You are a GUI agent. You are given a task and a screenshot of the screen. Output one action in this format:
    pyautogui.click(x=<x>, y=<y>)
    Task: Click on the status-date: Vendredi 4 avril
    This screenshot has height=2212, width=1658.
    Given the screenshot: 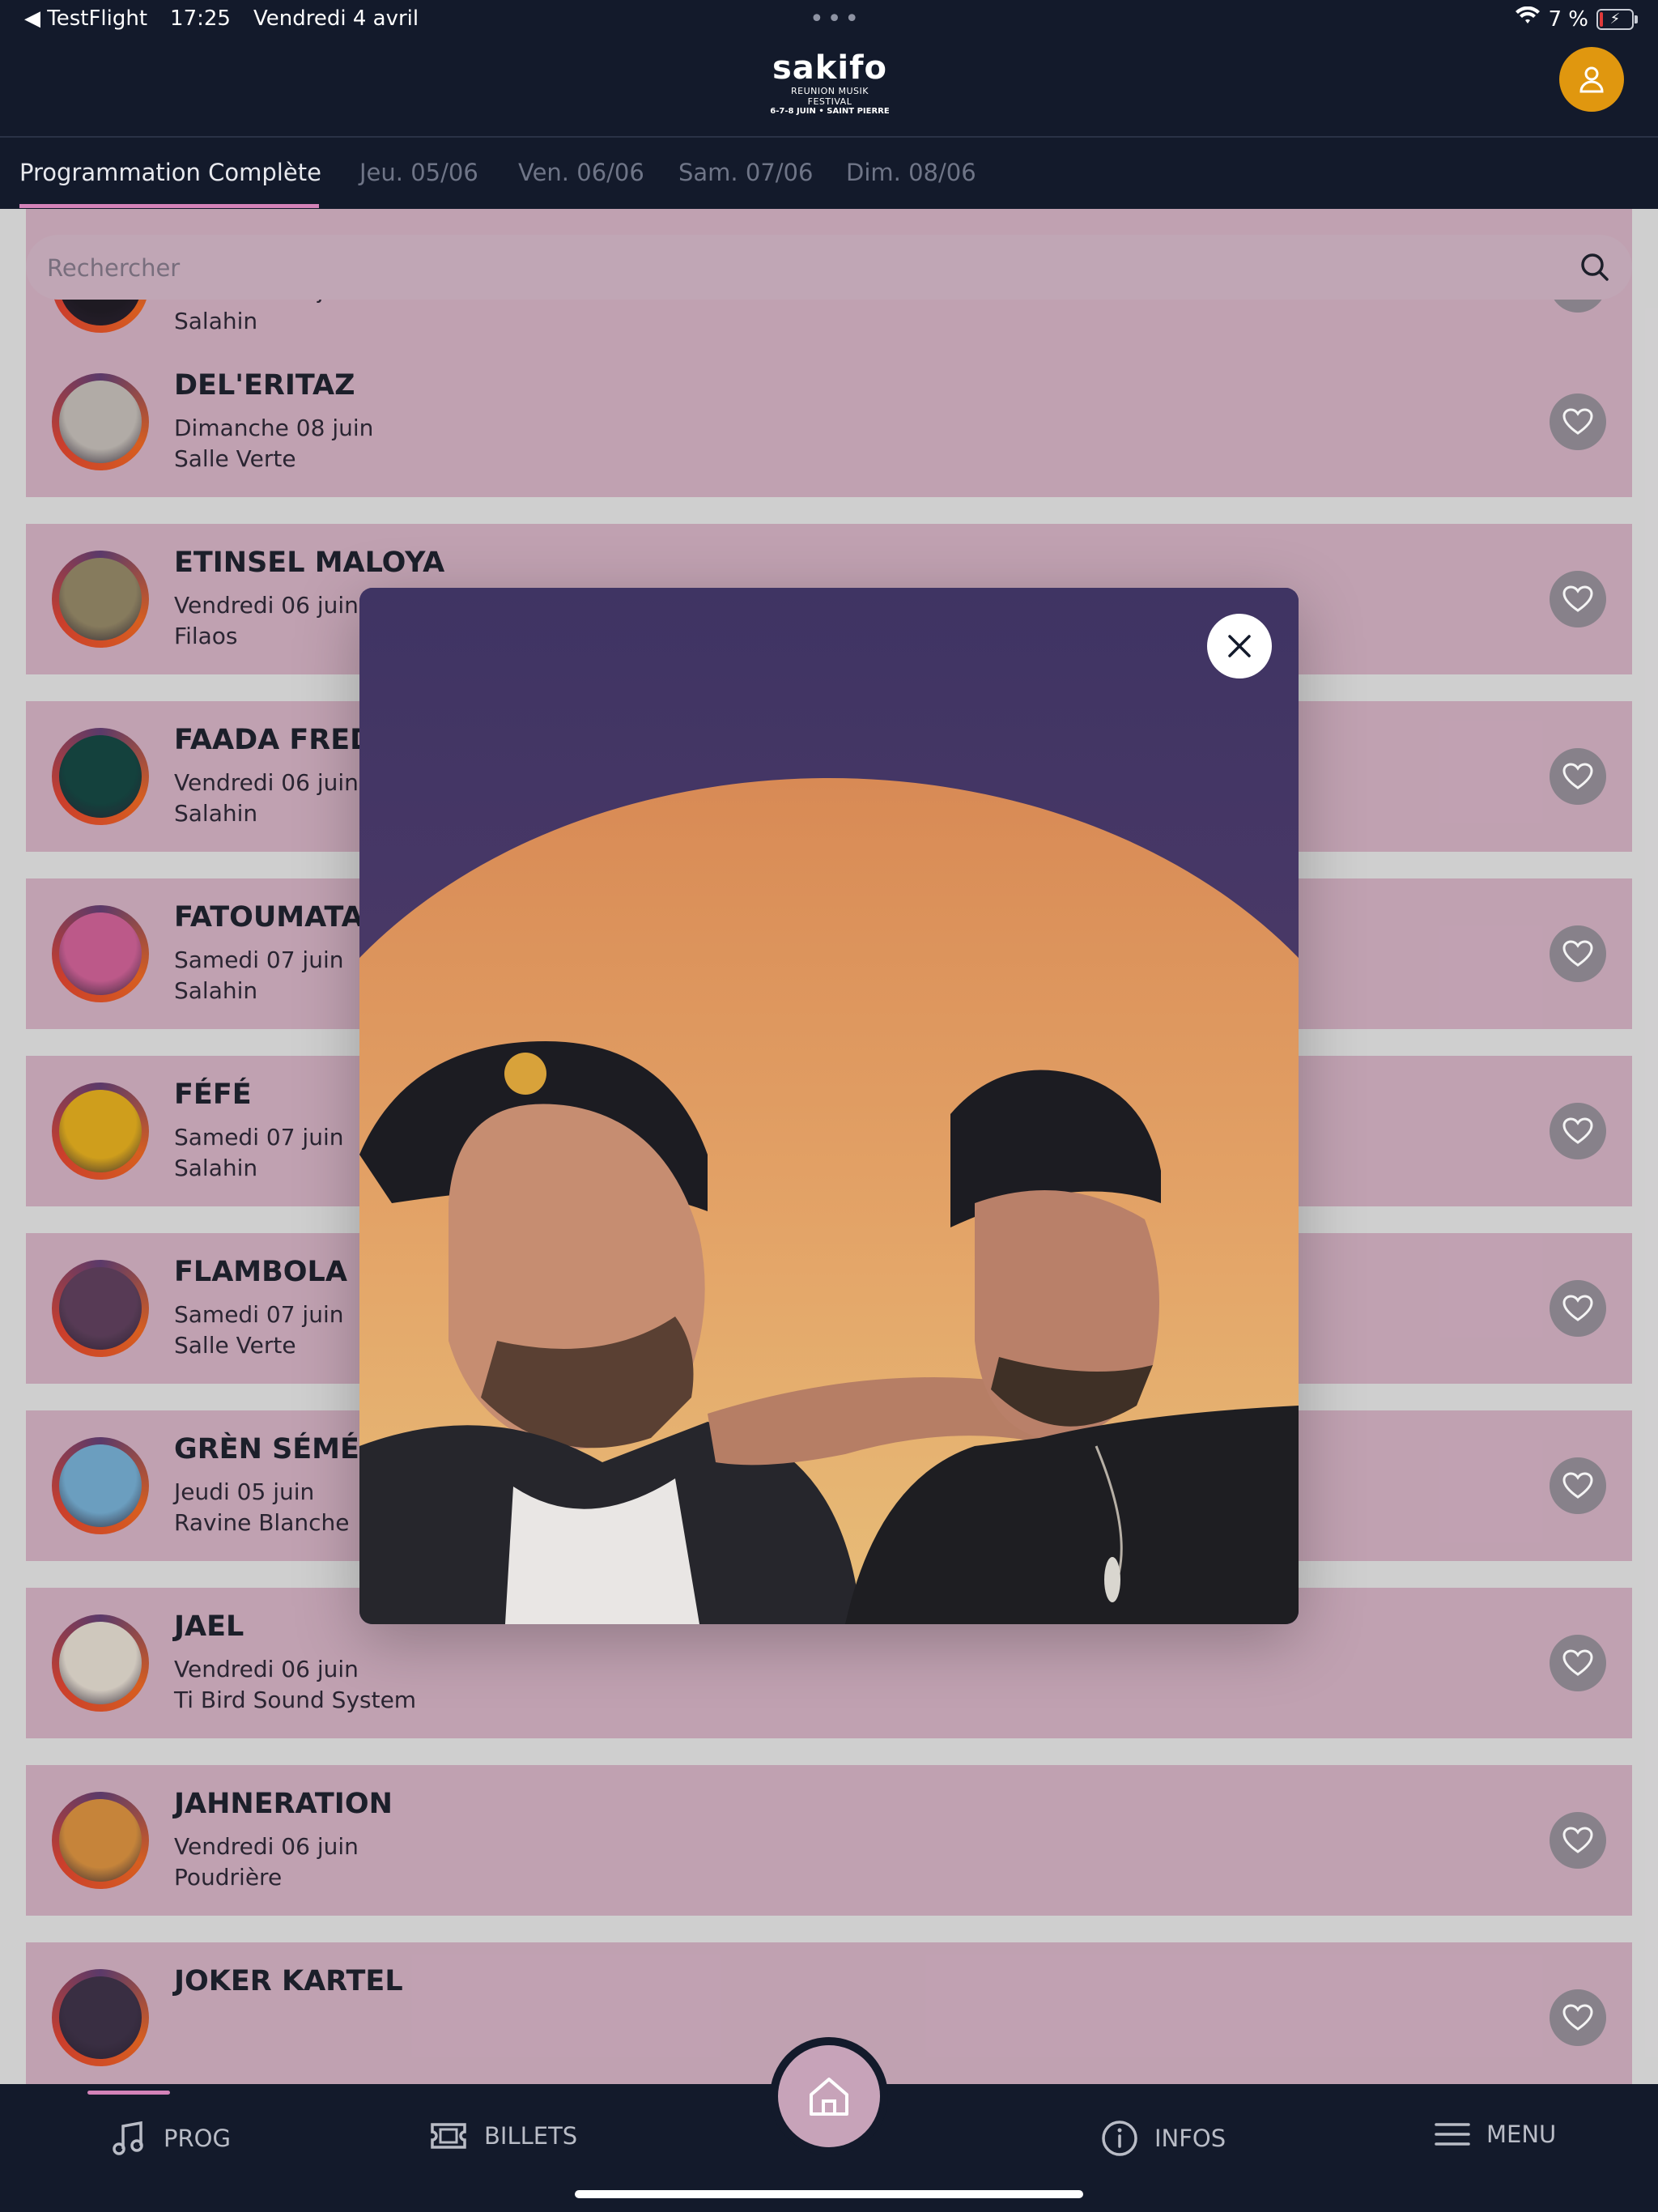 What is the action you would take?
    pyautogui.click(x=336, y=19)
    